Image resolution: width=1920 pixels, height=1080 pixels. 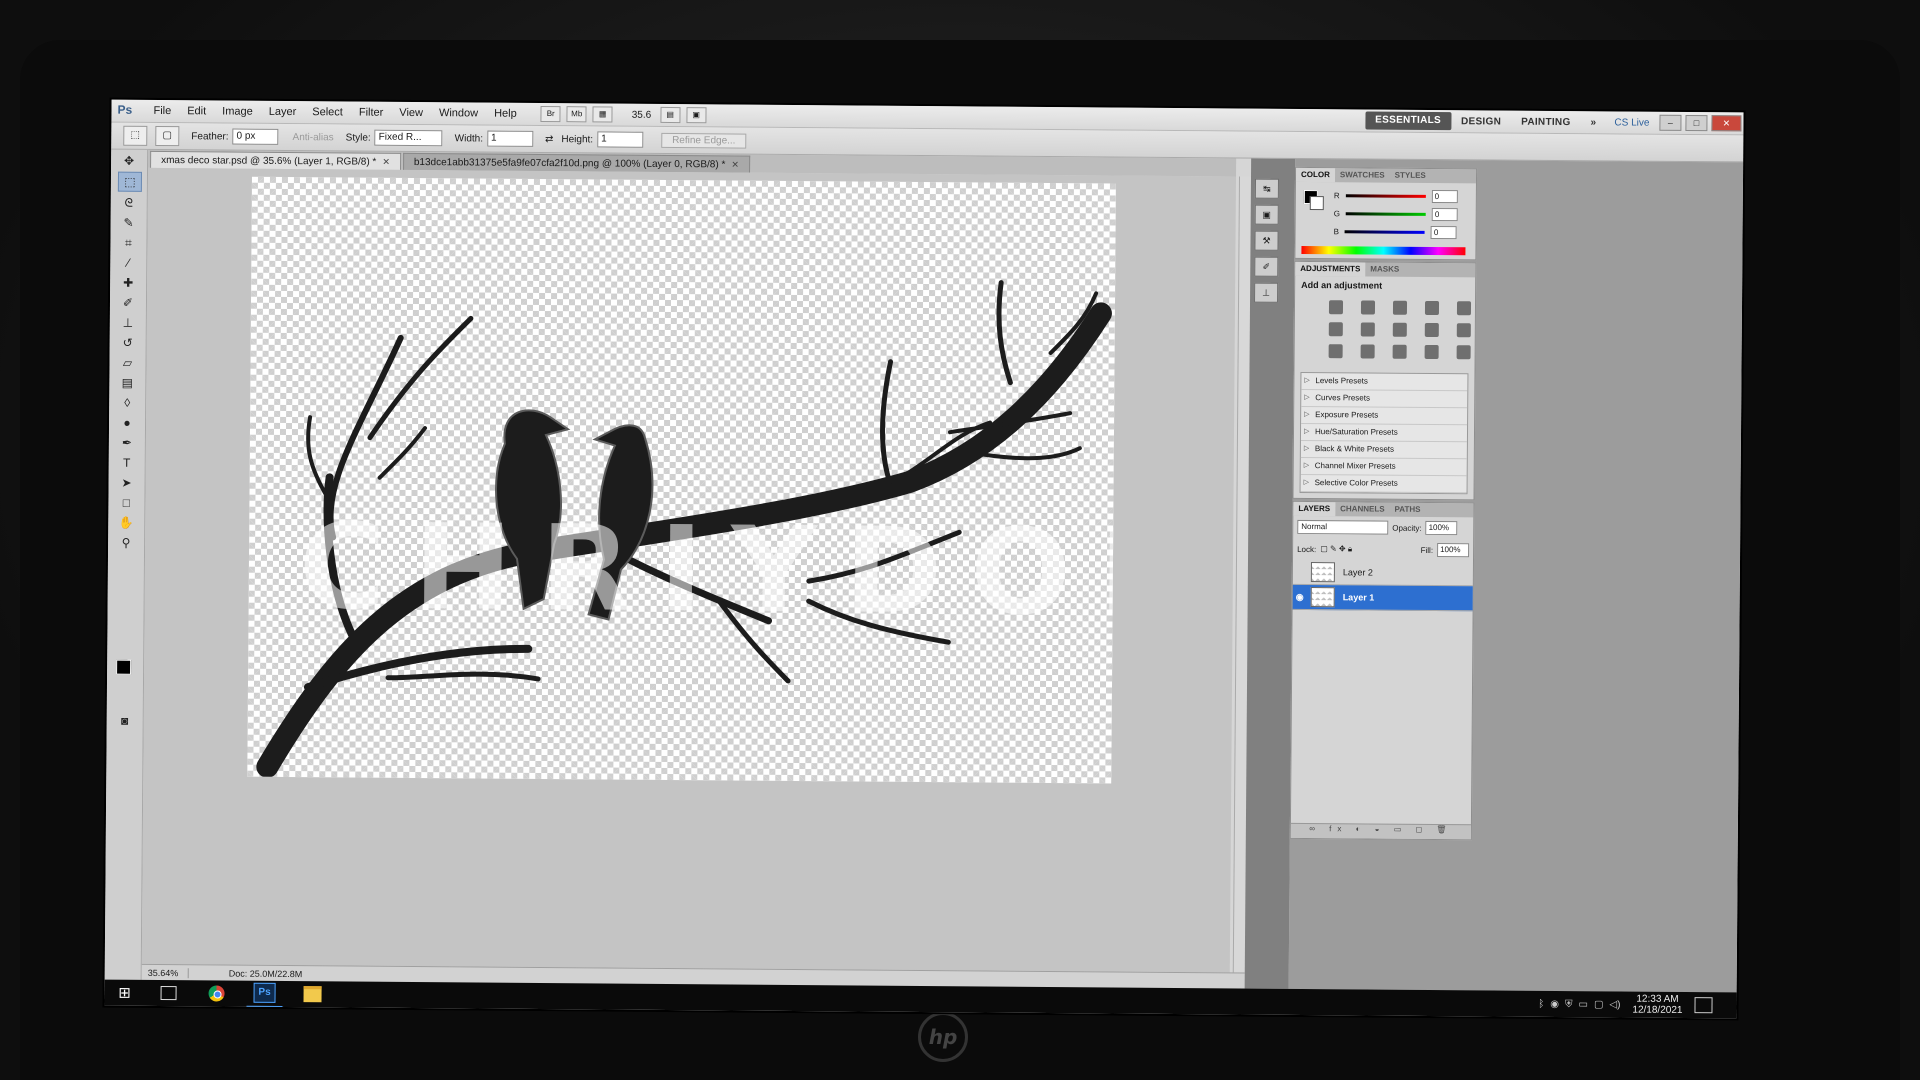 I want to click on quick-mask-icon: ◙, so click(x=125, y=721).